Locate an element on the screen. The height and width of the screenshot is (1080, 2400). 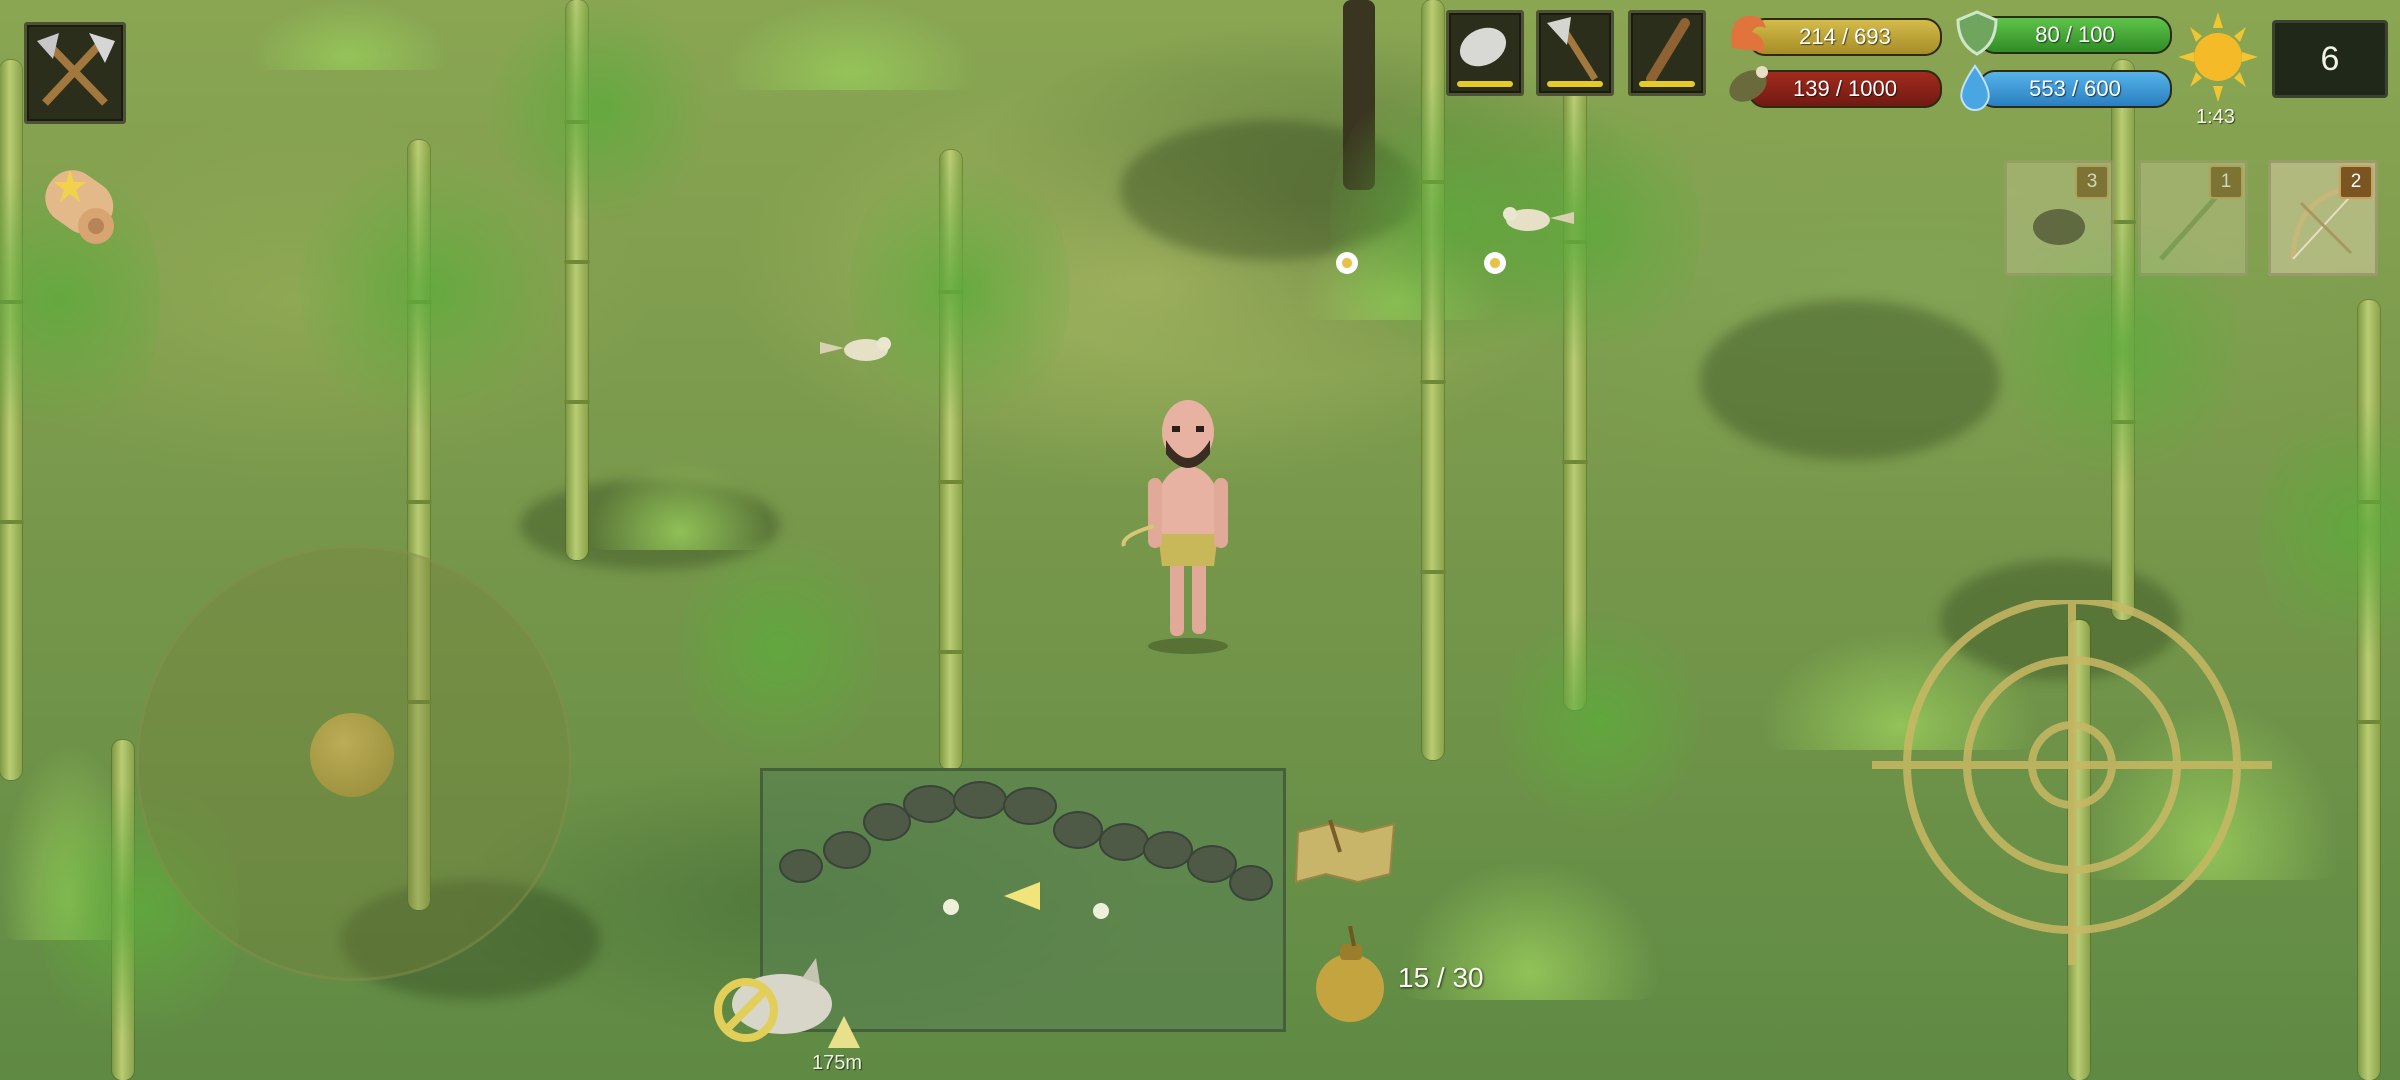
strength-value: 214 / 693 is located at coordinates (1845, 36).